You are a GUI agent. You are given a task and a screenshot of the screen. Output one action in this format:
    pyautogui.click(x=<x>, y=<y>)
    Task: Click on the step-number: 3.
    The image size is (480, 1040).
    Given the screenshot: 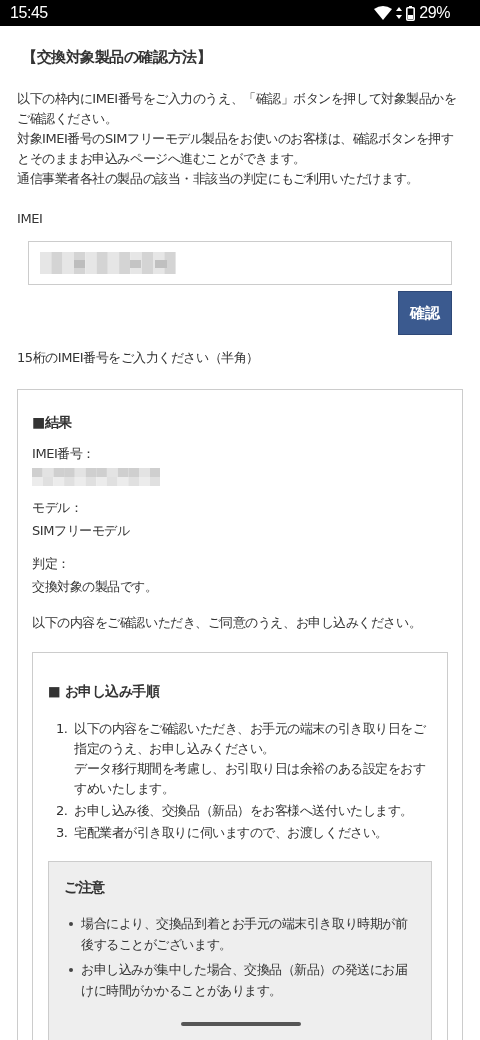 What is the action you would take?
    pyautogui.click(x=62, y=833)
    